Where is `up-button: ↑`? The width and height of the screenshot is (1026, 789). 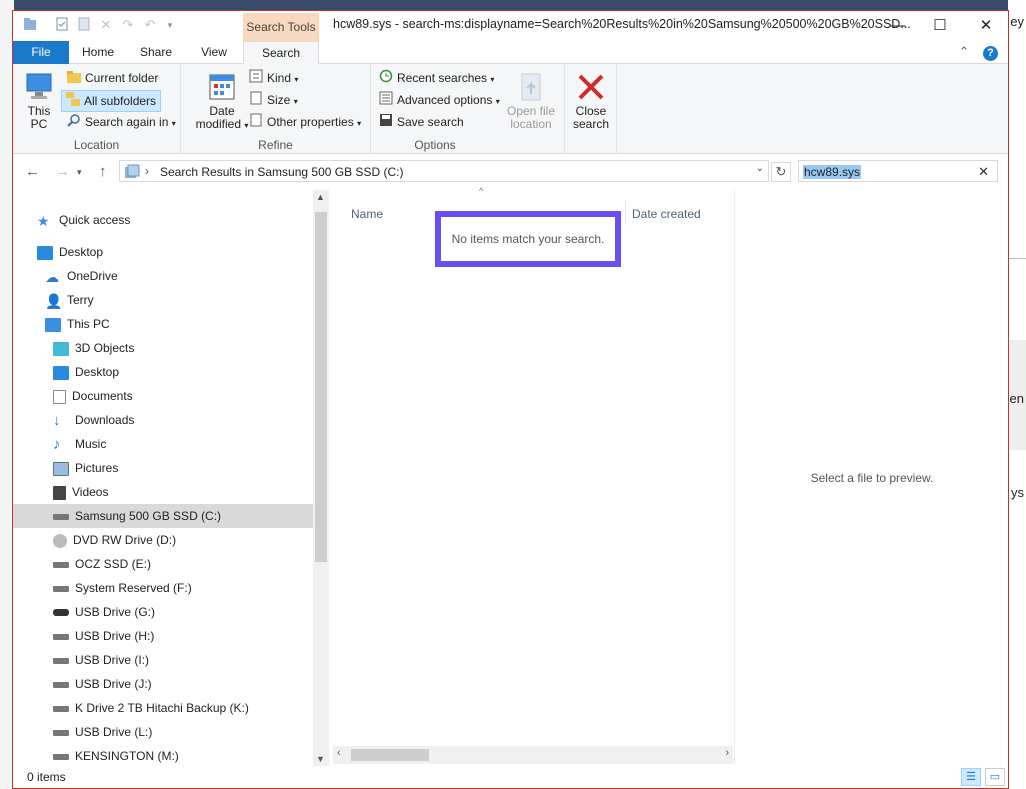 up-button: ↑ is located at coordinates (103, 171).